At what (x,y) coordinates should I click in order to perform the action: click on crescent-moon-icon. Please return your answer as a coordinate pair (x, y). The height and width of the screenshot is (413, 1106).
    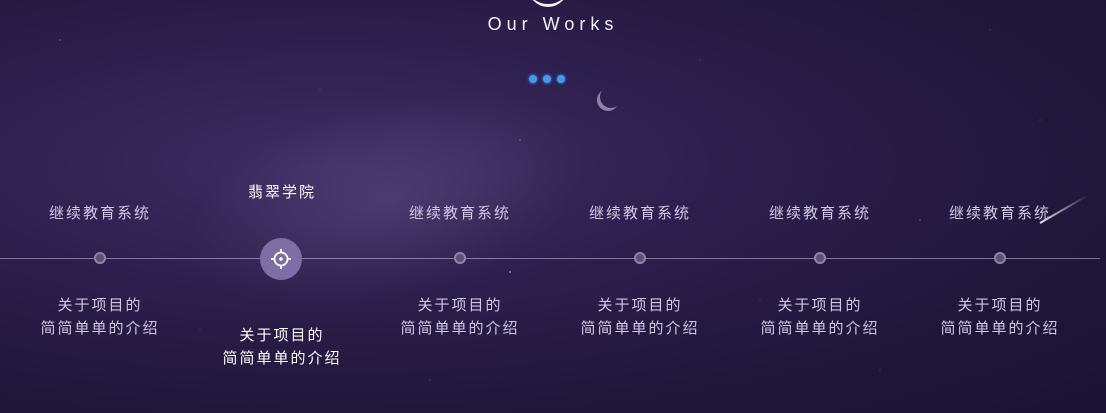
    Looking at the image, I should click on (611, 97).